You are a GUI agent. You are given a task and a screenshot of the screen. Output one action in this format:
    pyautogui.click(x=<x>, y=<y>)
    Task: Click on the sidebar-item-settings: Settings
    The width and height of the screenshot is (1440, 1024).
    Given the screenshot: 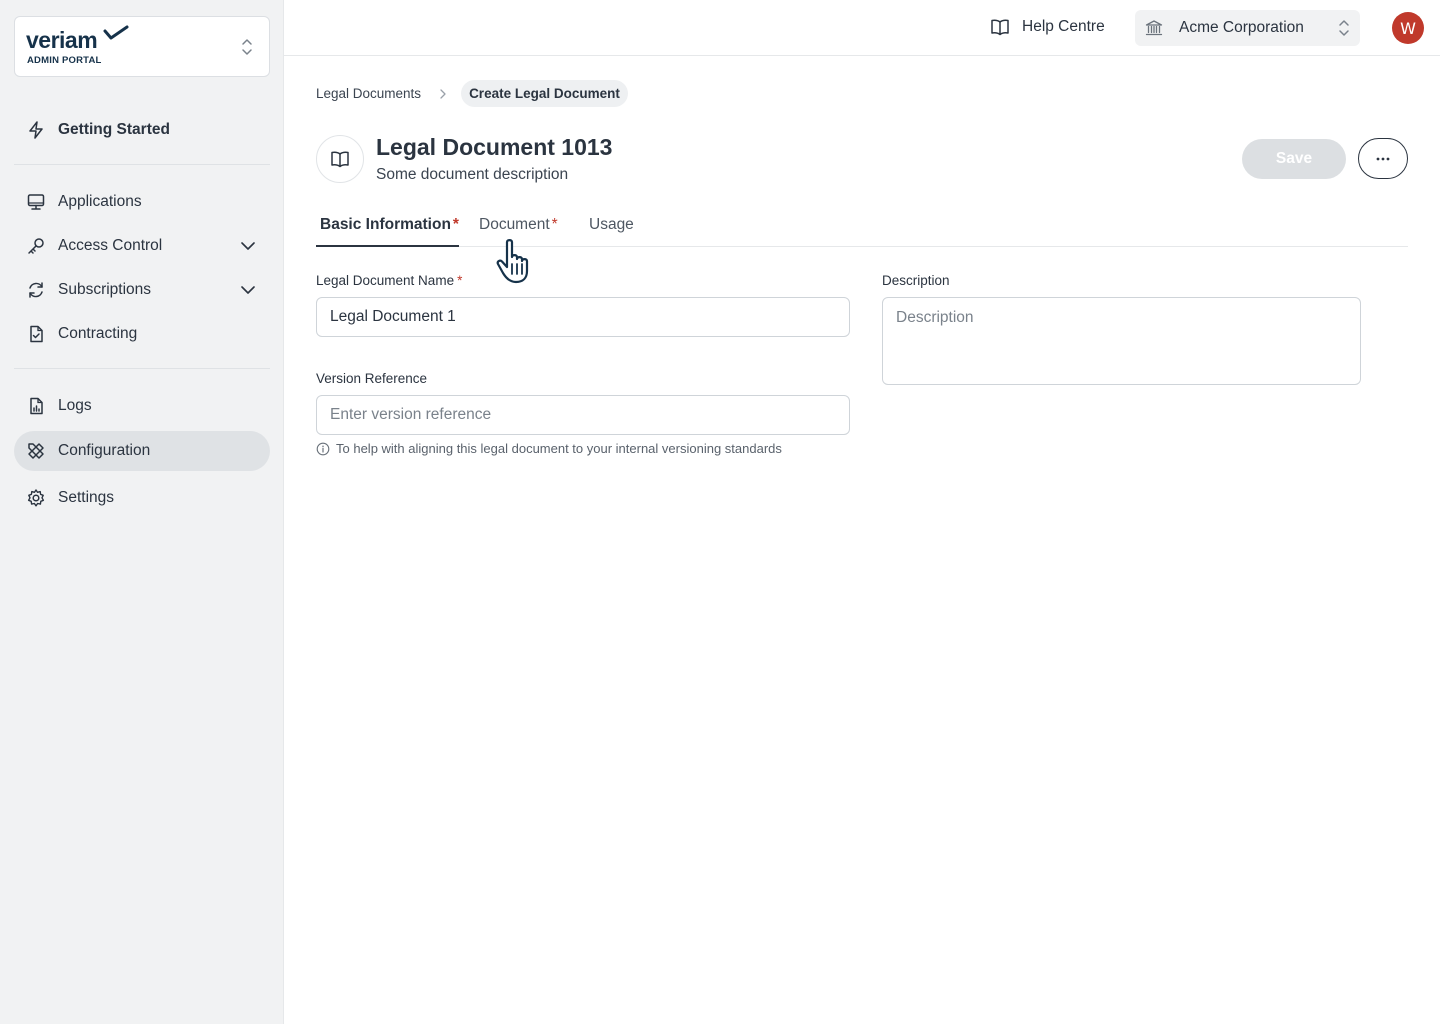 What is the action you would take?
    pyautogui.click(x=142, y=498)
    